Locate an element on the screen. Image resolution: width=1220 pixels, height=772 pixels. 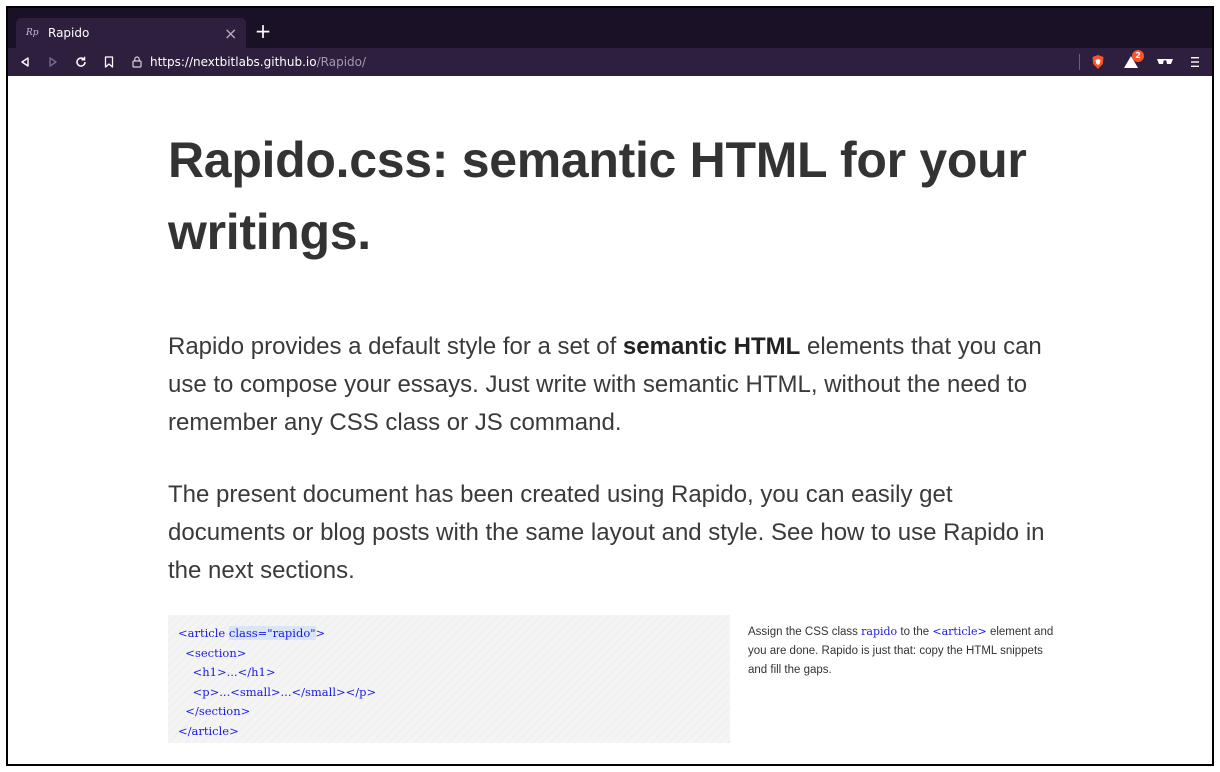
intro-strong: semantic HTML is located at coordinates (711, 346).